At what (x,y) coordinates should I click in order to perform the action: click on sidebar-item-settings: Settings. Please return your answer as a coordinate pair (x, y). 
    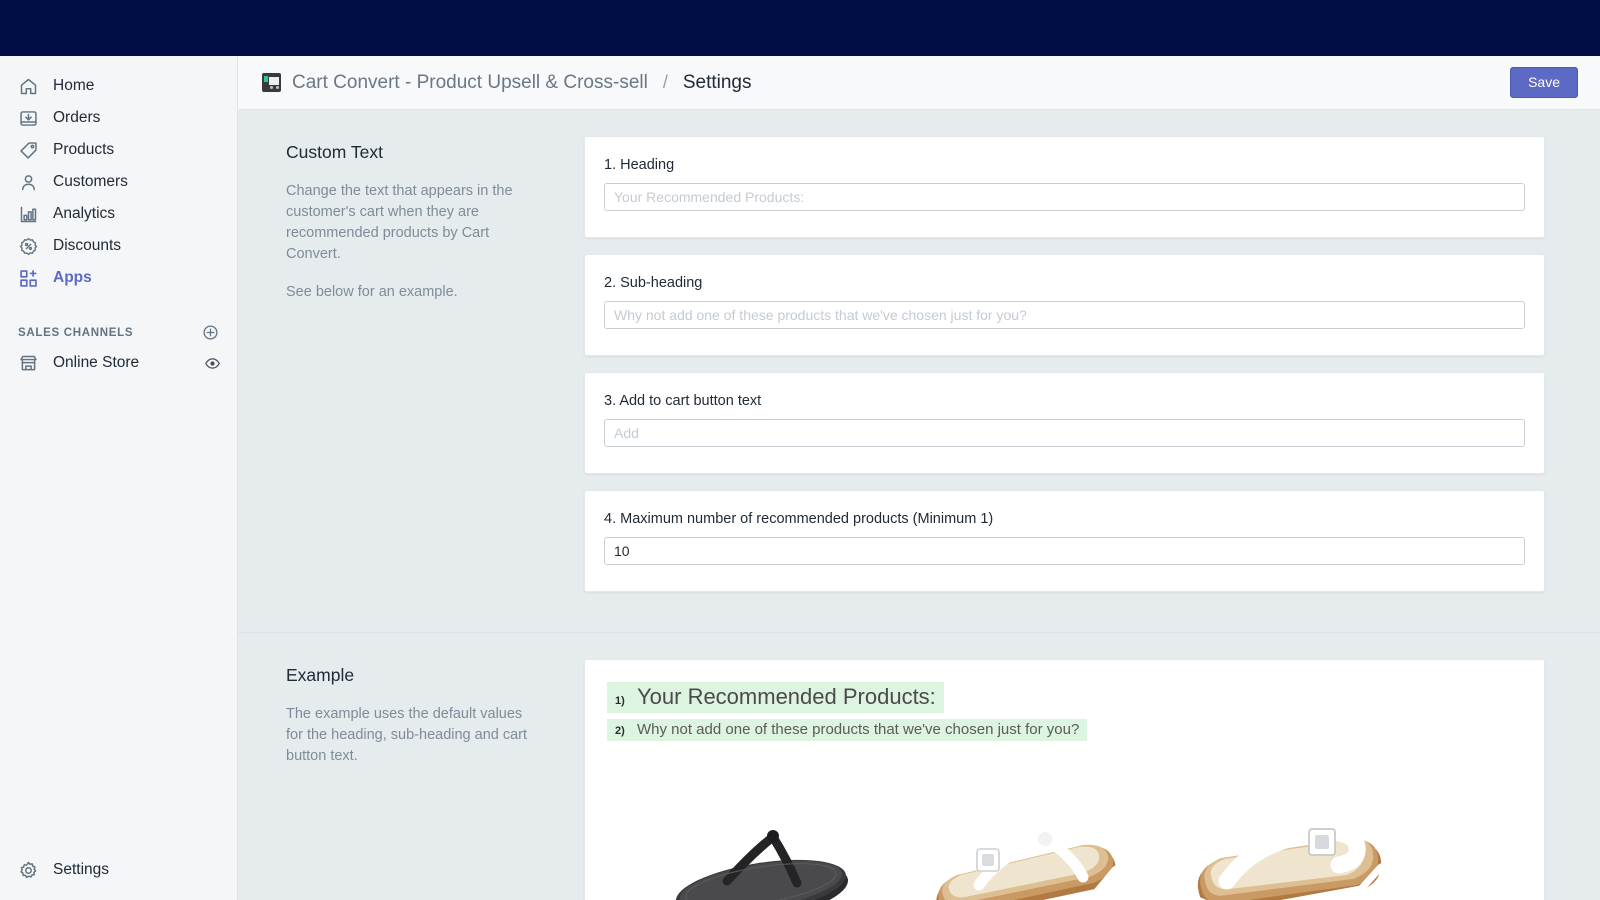
    Looking at the image, I should click on (119, 870).